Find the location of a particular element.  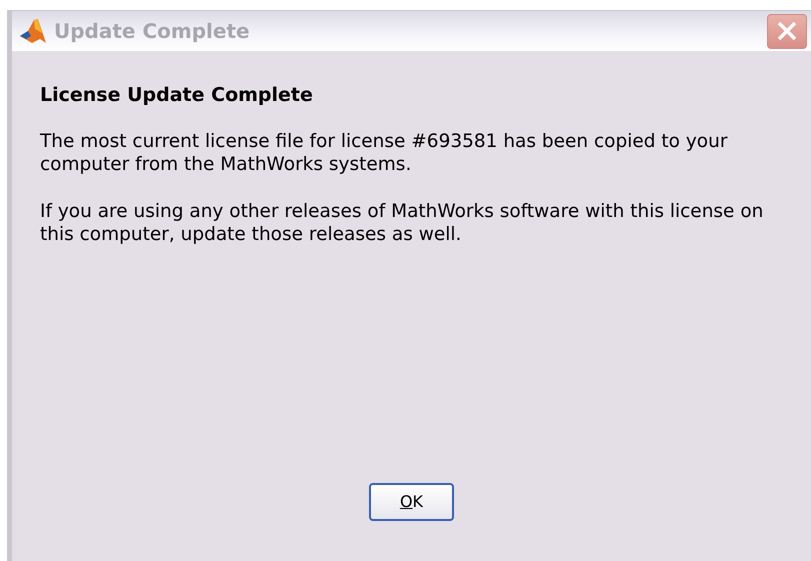

message-text: If you are using any other releases of MathWorks software with this license on this computer, update those releases as well. is located at coordinates (402, 223).